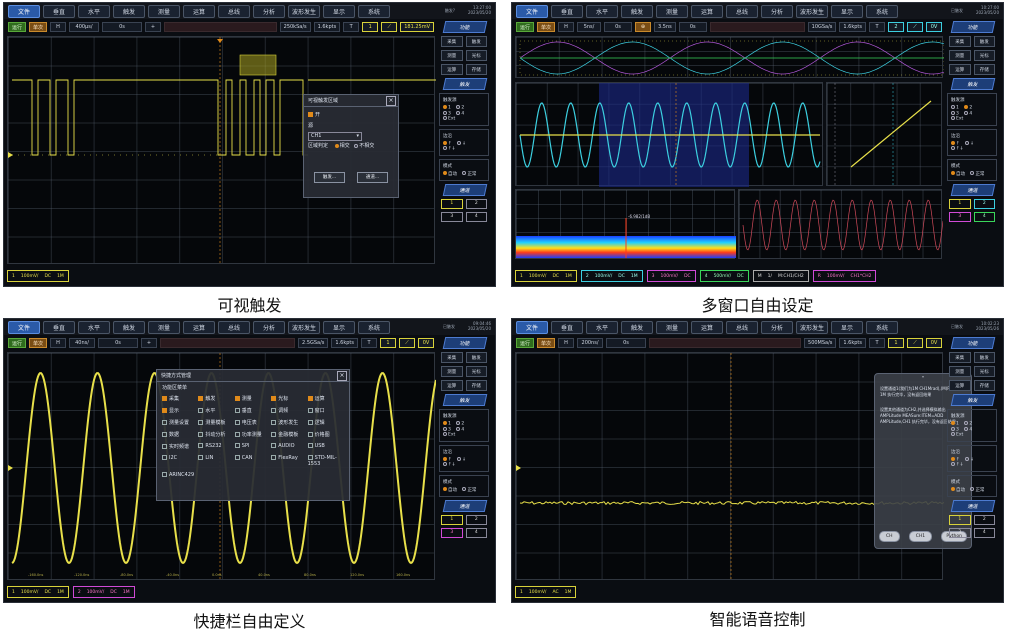 The width and height of the screenshot is (1010, 632). What do you see at coordinates (567, 11) in the screenshot?
I see `menu-vertical: 垂直` at bounding box center [567, 11].